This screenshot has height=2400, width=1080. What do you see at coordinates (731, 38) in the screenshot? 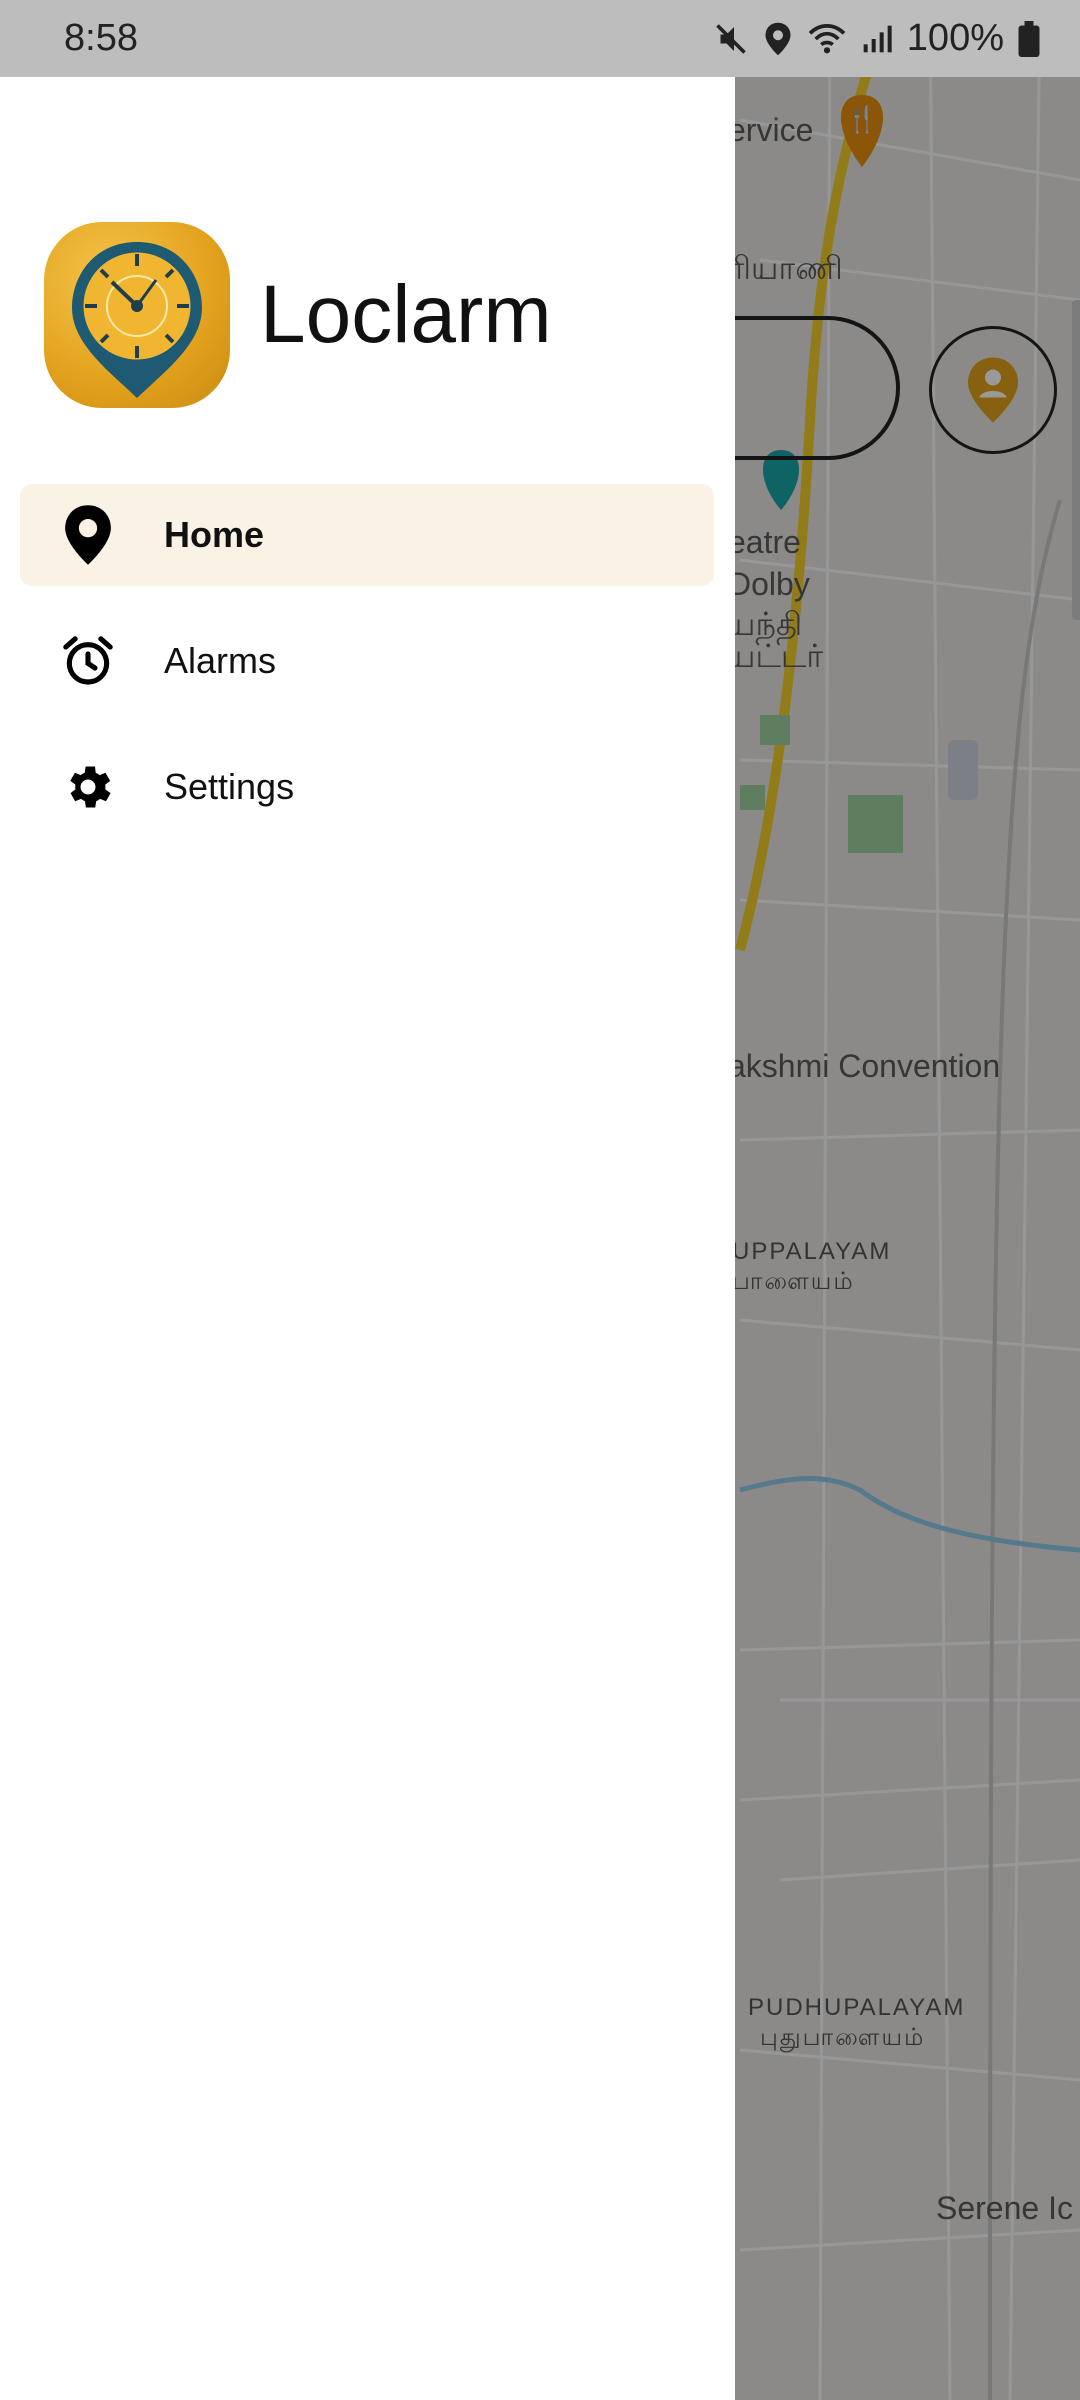
I see `mute-icon` at bounding box center [731, 38].